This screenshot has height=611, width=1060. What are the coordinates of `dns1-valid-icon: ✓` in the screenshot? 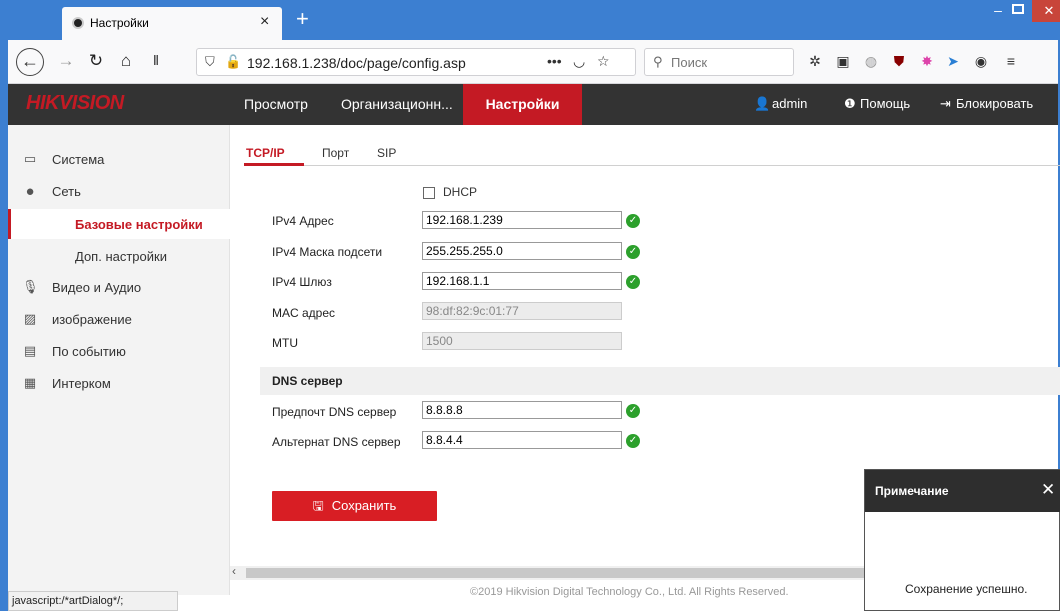 It's located at (633, 411).